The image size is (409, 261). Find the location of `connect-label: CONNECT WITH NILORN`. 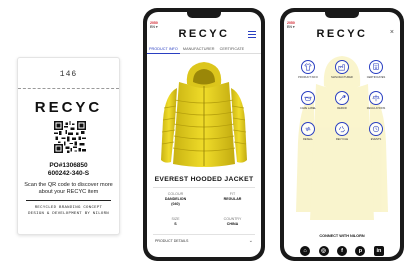

connect-label: CONNECT WITH NILORN is located at coordinates (342, 236).